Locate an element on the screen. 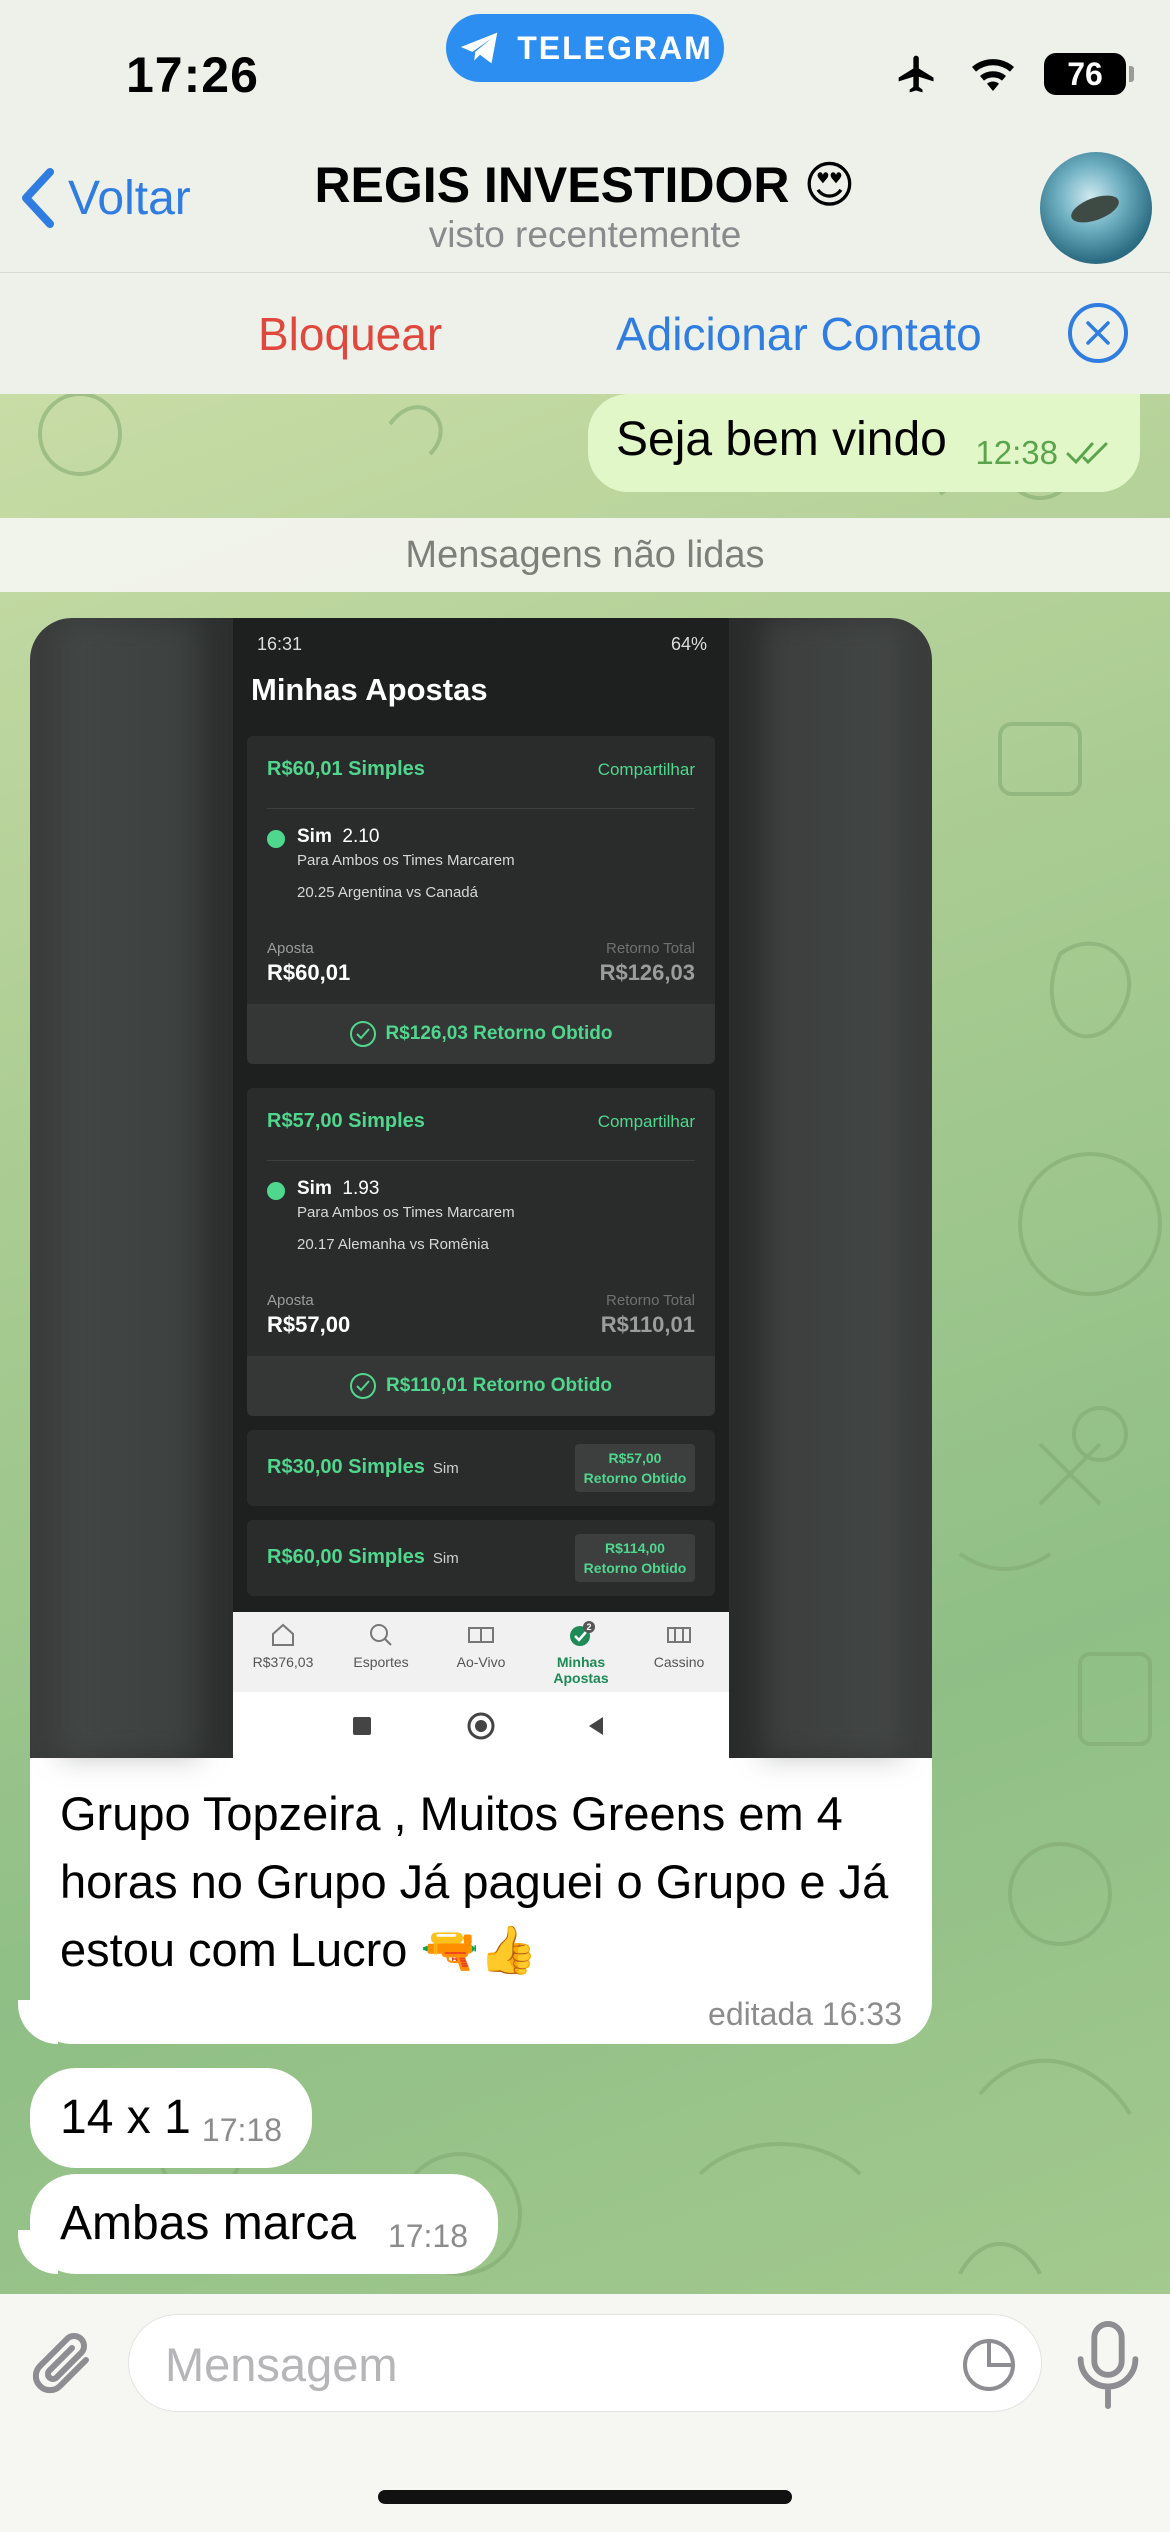  tab-live: Ao-Vivo is located at coordinates (481, 1645).